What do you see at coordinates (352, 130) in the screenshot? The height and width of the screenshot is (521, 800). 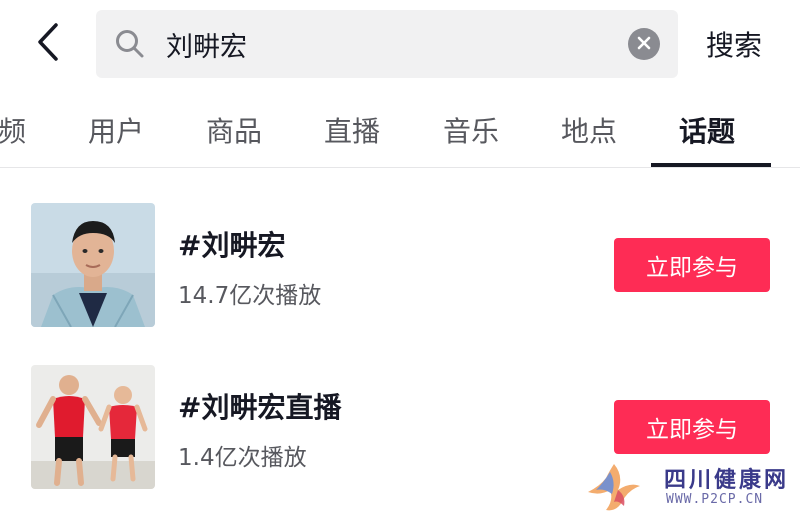 I see `tab-live: 直播` at bounding box center [352, 130].